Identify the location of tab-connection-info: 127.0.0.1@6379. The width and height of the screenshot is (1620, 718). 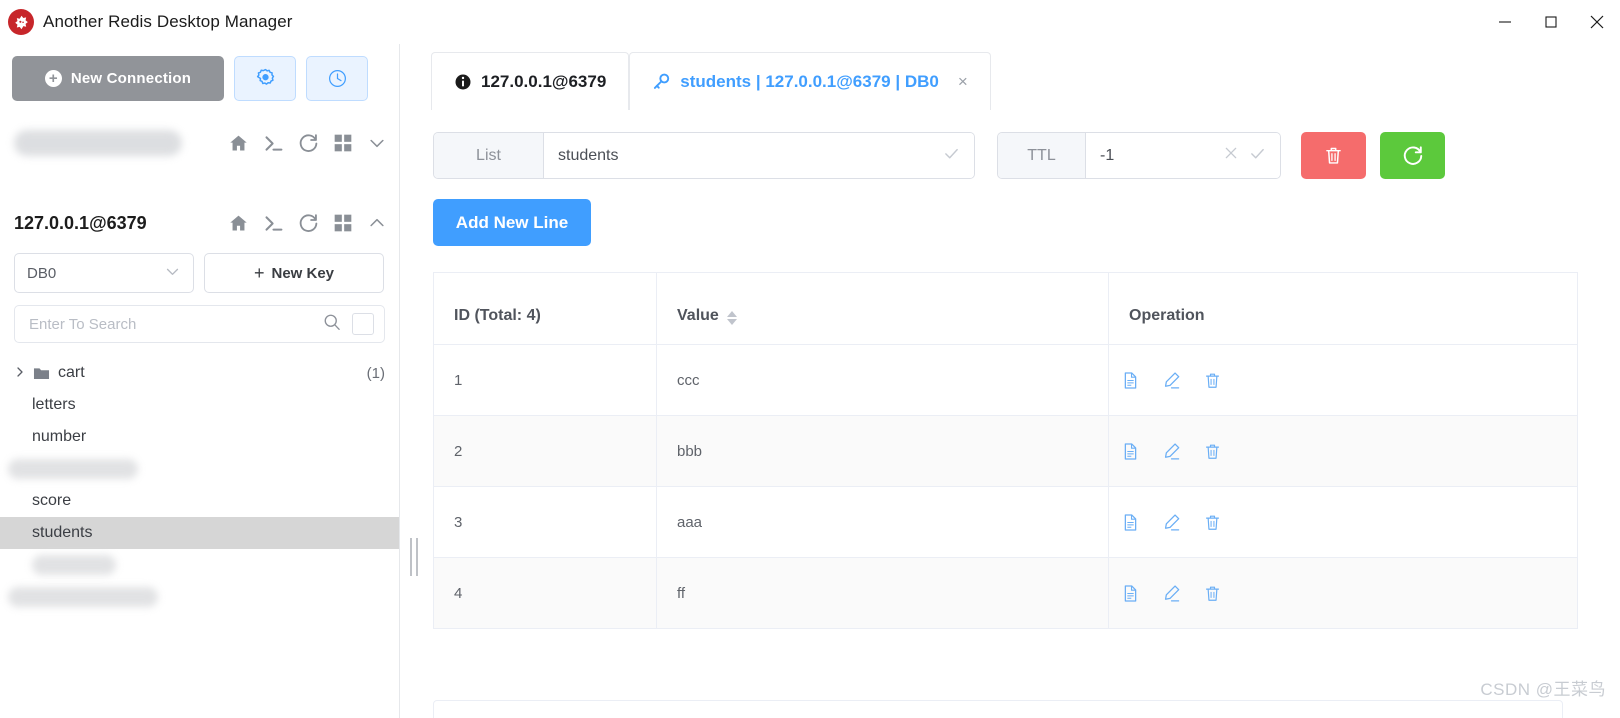
(530, 81).